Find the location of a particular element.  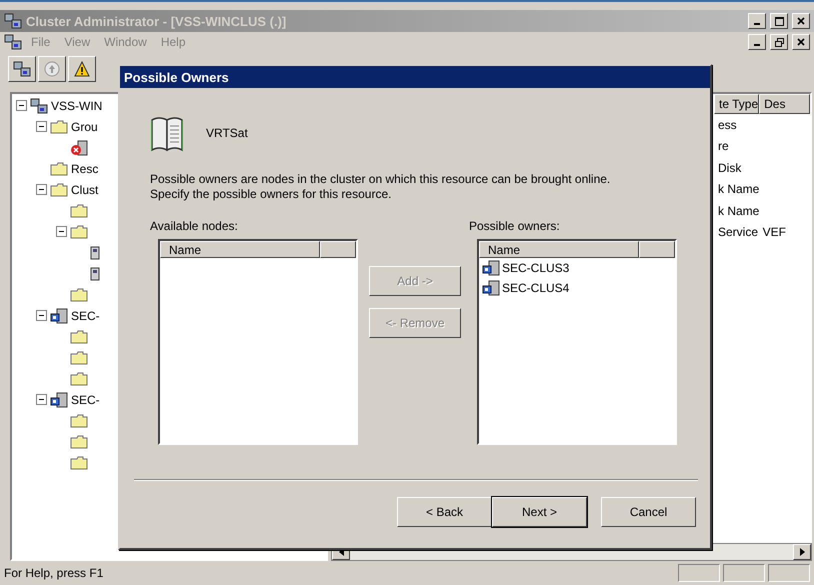

arrow-up-icon is located at coordinates (52, 69).